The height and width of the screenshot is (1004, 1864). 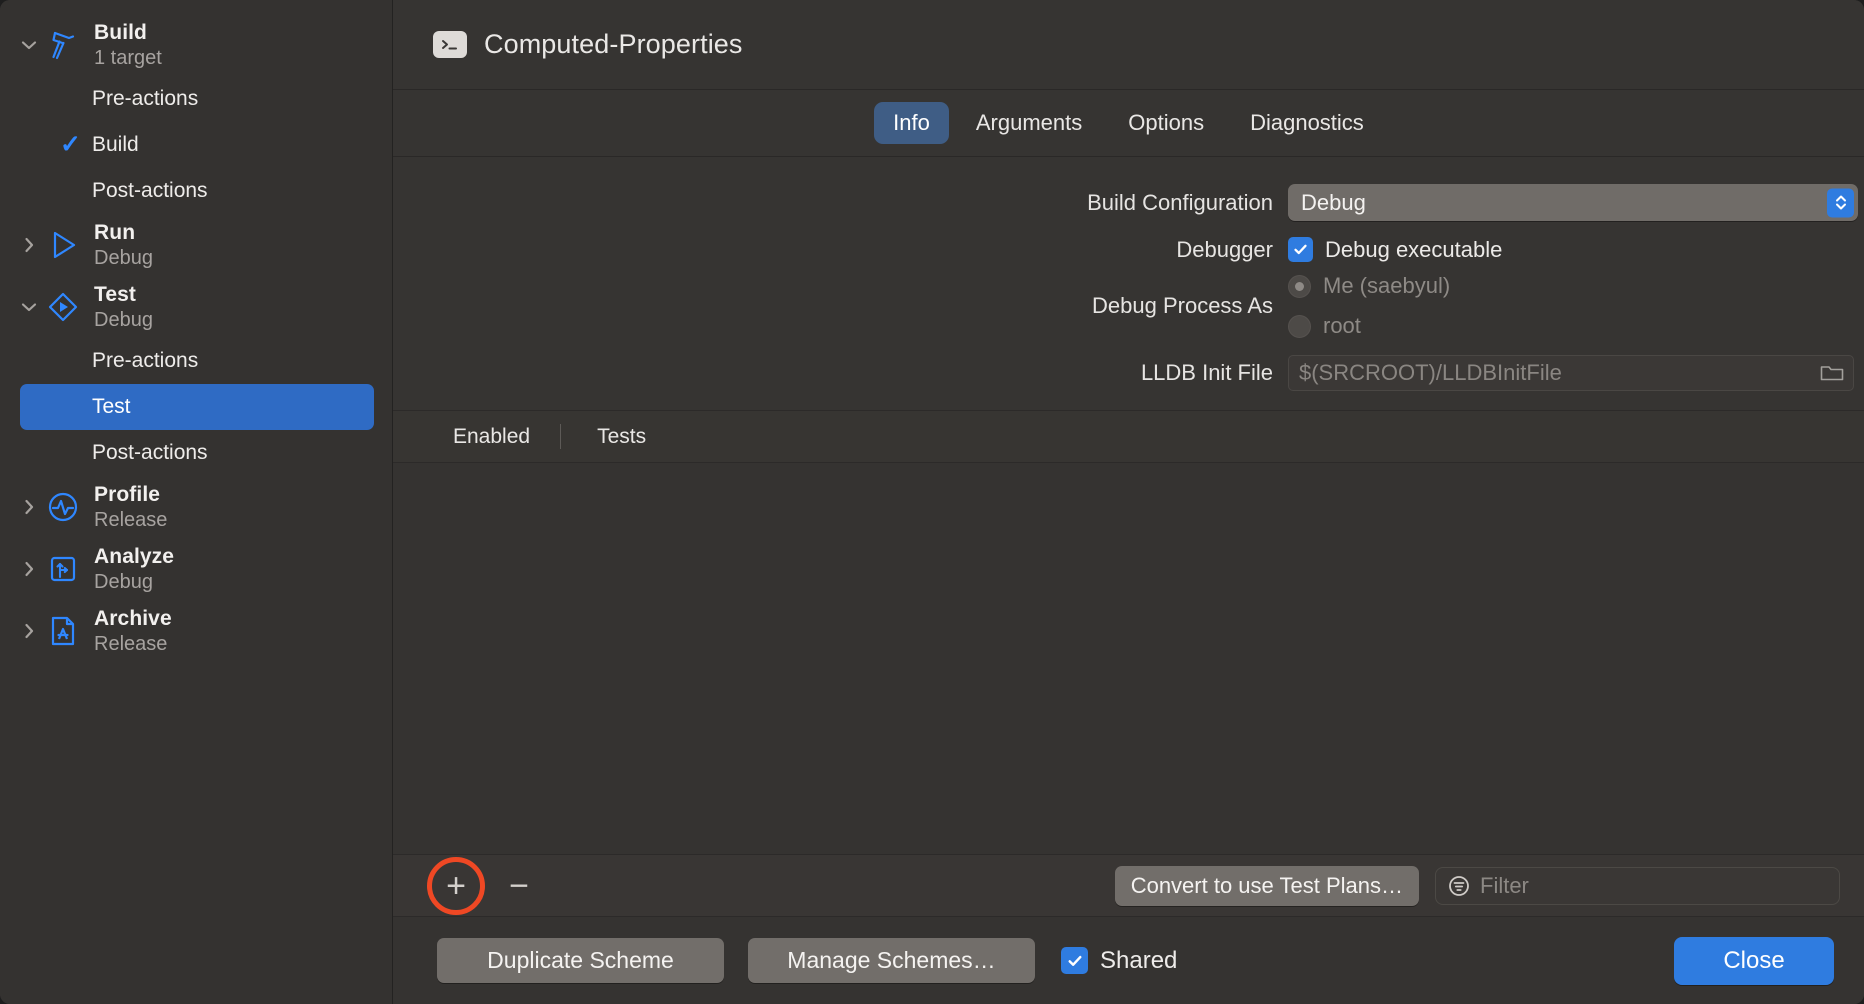 I want to click on radio-me-indicator, so click(x=1299, y=286).